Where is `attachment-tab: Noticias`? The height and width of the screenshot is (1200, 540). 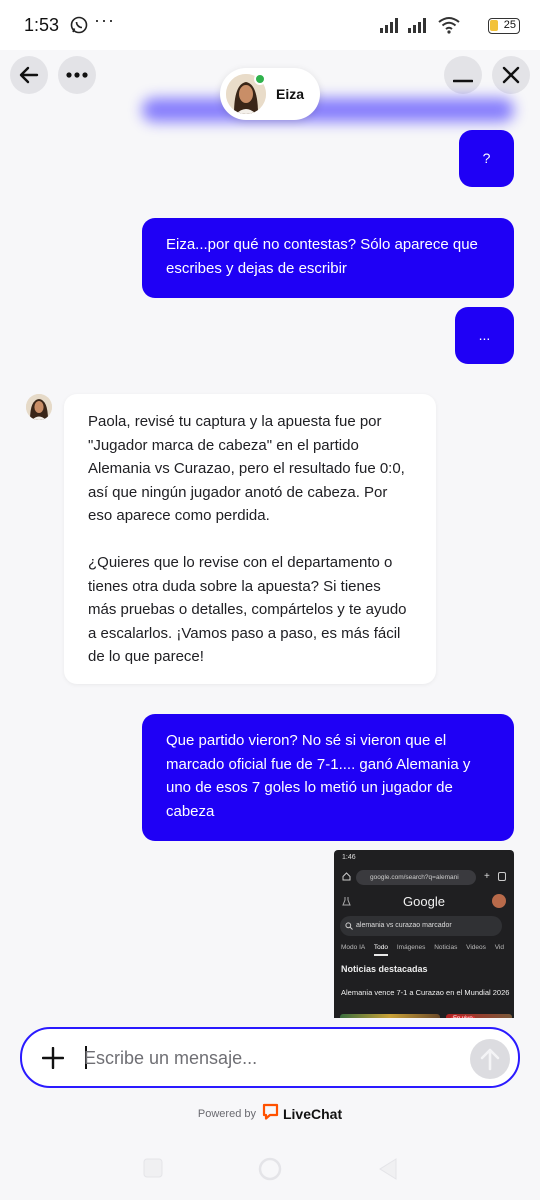 attachment-tab: Noticias is located at coordinates (446, 947).